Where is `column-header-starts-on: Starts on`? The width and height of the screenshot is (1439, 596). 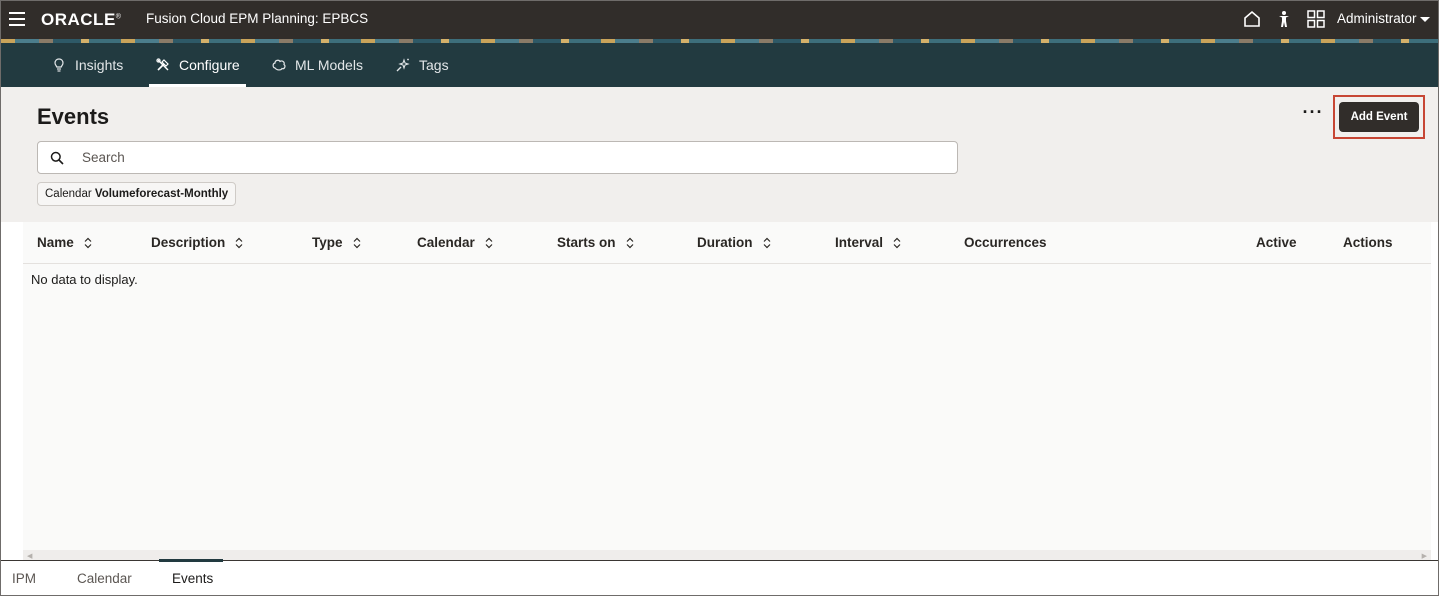
column-header-starts-on: Starts on is located at coordinates (595, 242).